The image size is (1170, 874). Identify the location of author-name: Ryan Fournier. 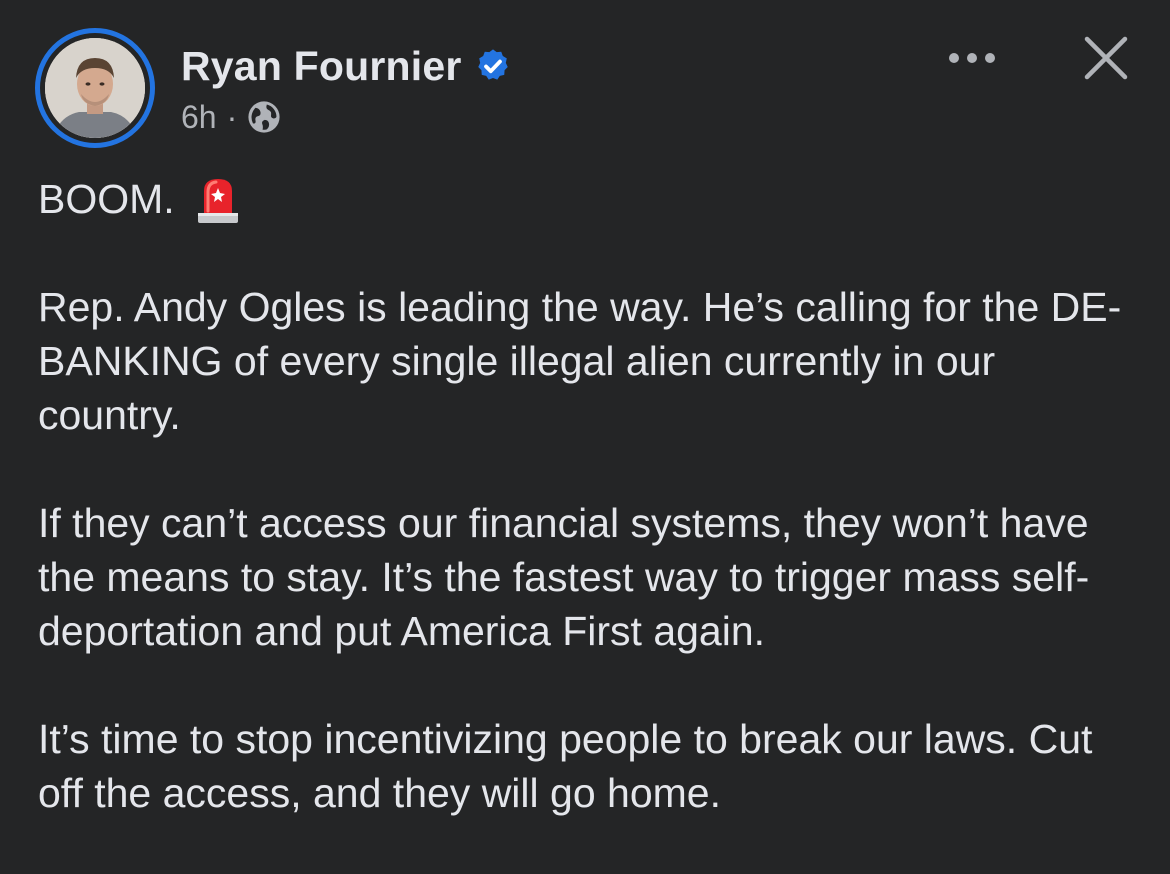
(321, 66).